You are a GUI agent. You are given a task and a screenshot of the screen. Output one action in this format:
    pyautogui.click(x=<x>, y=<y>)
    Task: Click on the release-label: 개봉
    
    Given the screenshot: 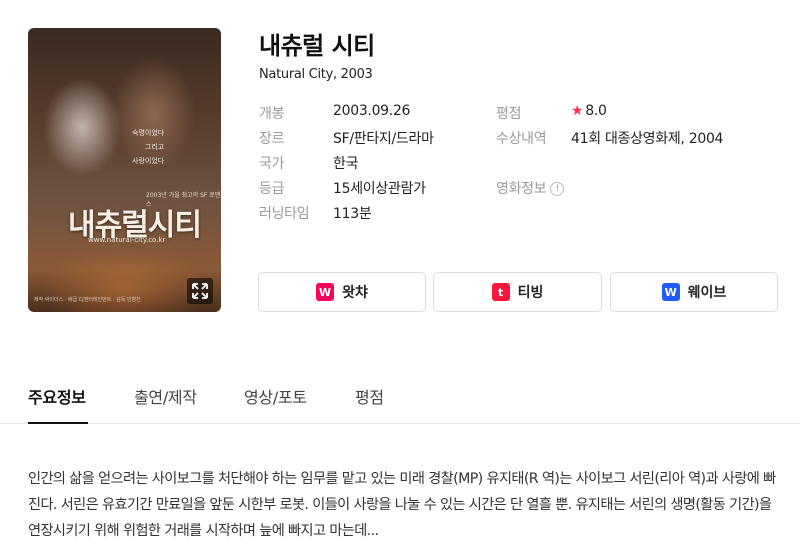 What is the action you would take?
    pyautogui.click(x=272, y=114)
    